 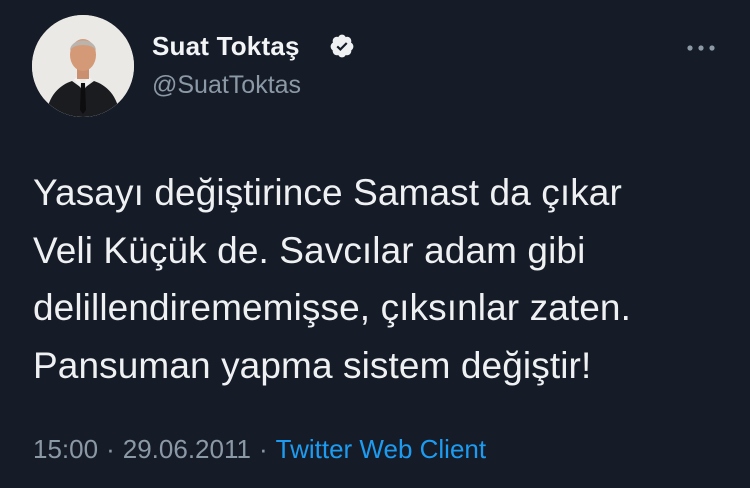 I want to click on tweet-text-line: delillendirememişse, çıksınlar zaten., so click(x=332, y=307).